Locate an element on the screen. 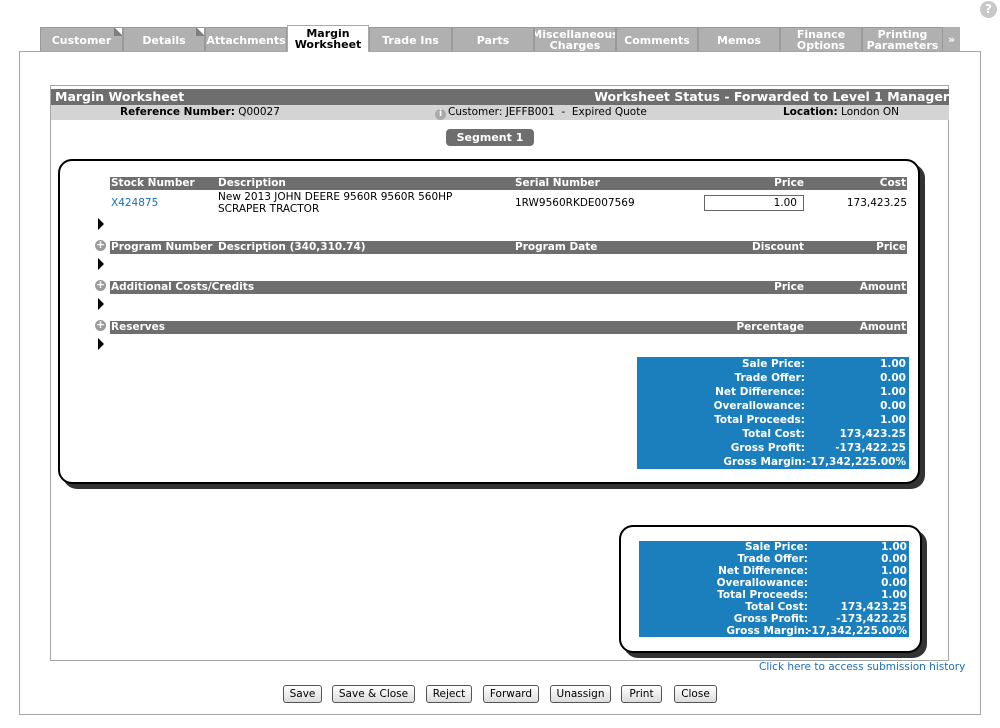 Image resolution: width=1000 pixels, height=728 pixels. total-total-cost-value: 173,423.25 is located at coordinates (873, 607).